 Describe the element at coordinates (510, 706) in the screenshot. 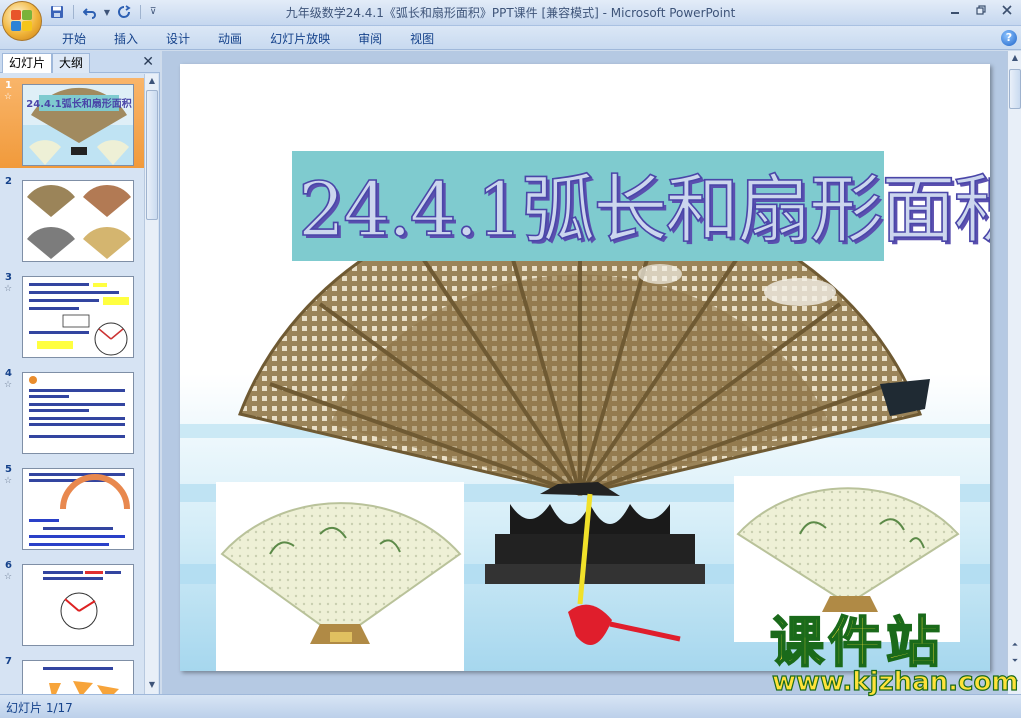

I see `status-bar: 幻灯片 1/17` at that location.